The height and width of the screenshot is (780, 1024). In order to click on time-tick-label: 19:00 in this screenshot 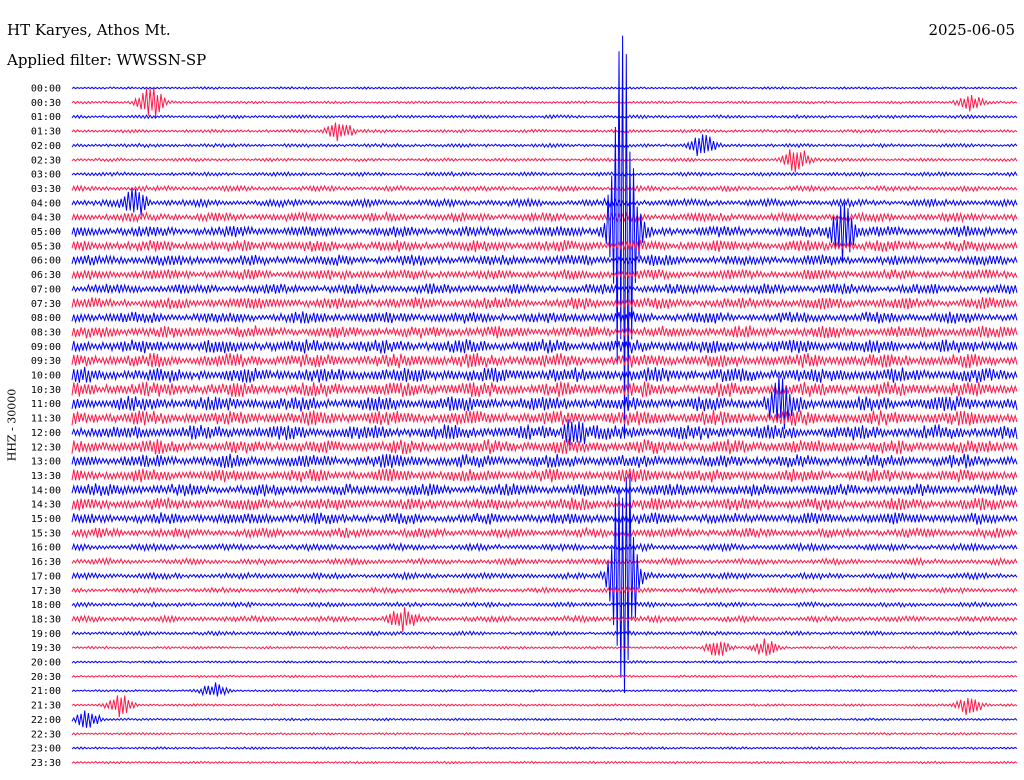, I will do `click(46, 634)`.